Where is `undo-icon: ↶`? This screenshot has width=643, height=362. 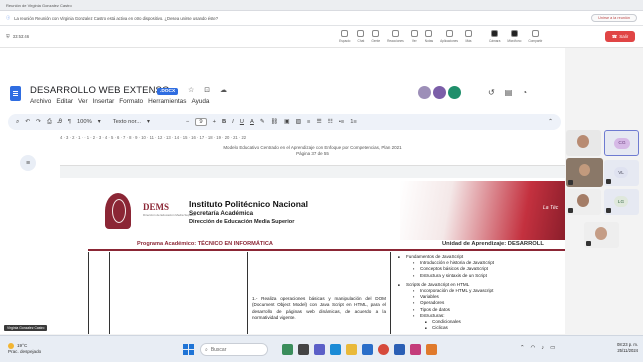 undo-icon: ↶ is located at coordinates (27, 122).